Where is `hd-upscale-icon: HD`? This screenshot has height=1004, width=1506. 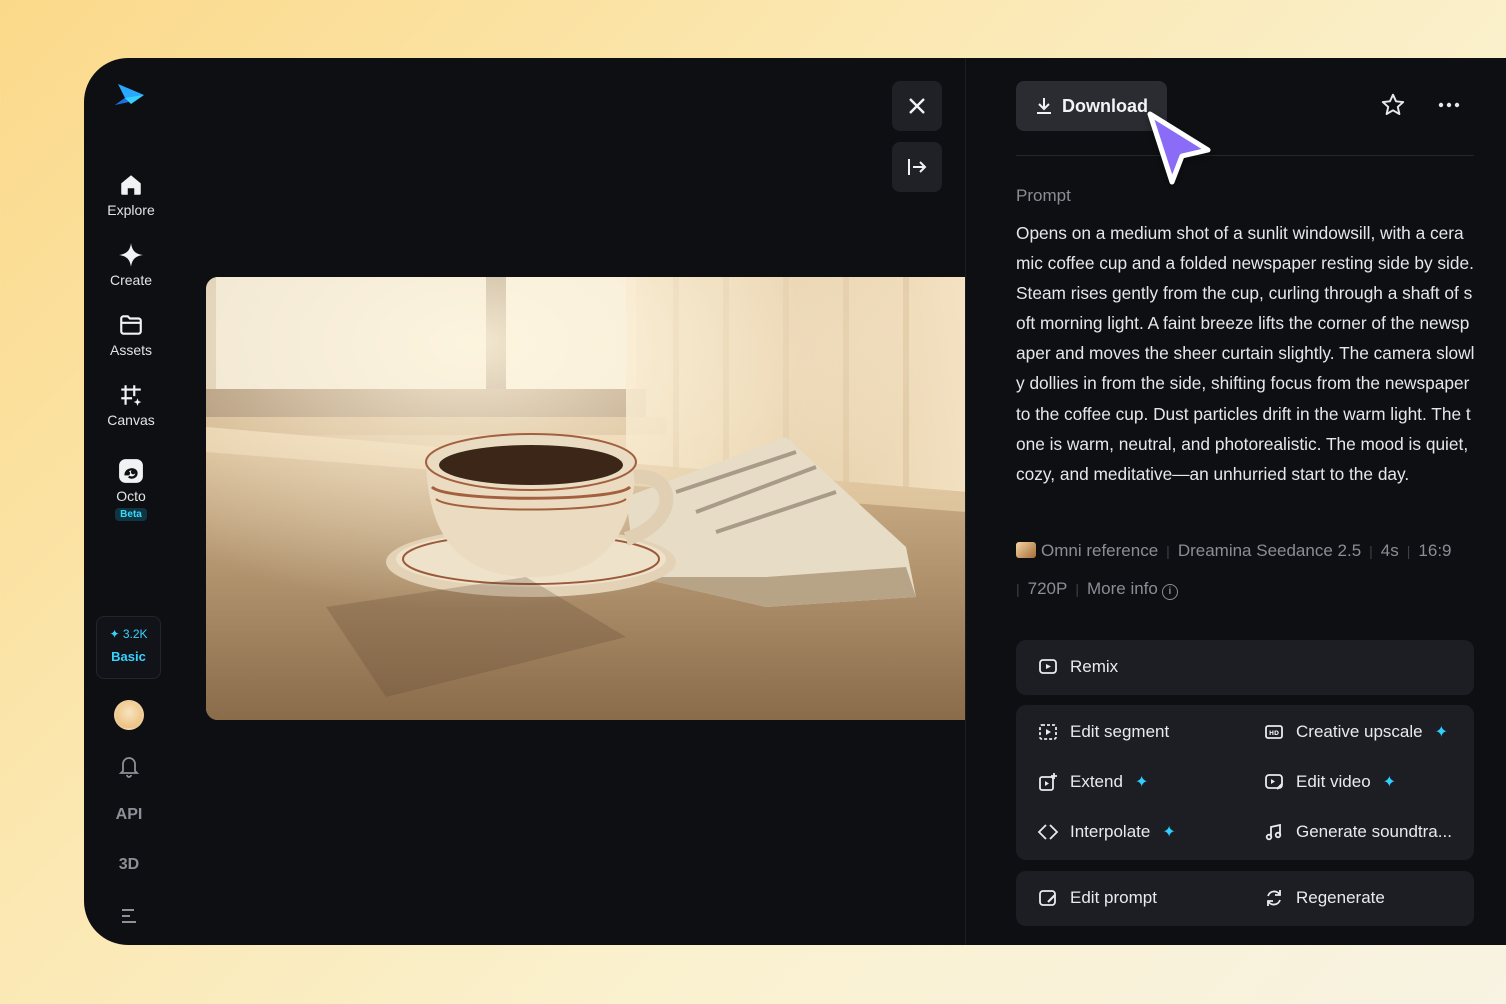
hd-upscale-icon: HD is located at coordinates (1274, 732).